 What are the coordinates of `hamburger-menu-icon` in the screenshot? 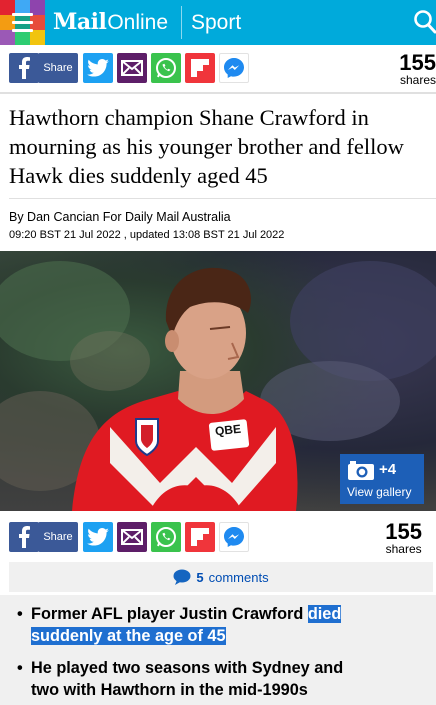 It's located at (22, 22).